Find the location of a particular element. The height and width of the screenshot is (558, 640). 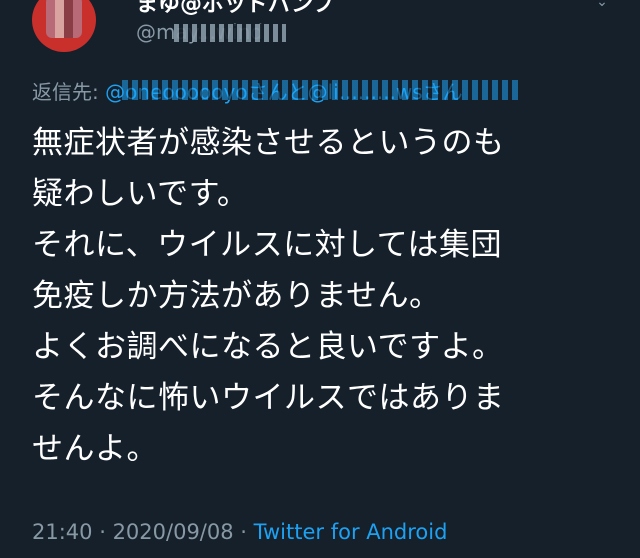

tweet-meta: 21:40 · 2020/09/08 · Twitter for Android is located at coordinates (239, 532).